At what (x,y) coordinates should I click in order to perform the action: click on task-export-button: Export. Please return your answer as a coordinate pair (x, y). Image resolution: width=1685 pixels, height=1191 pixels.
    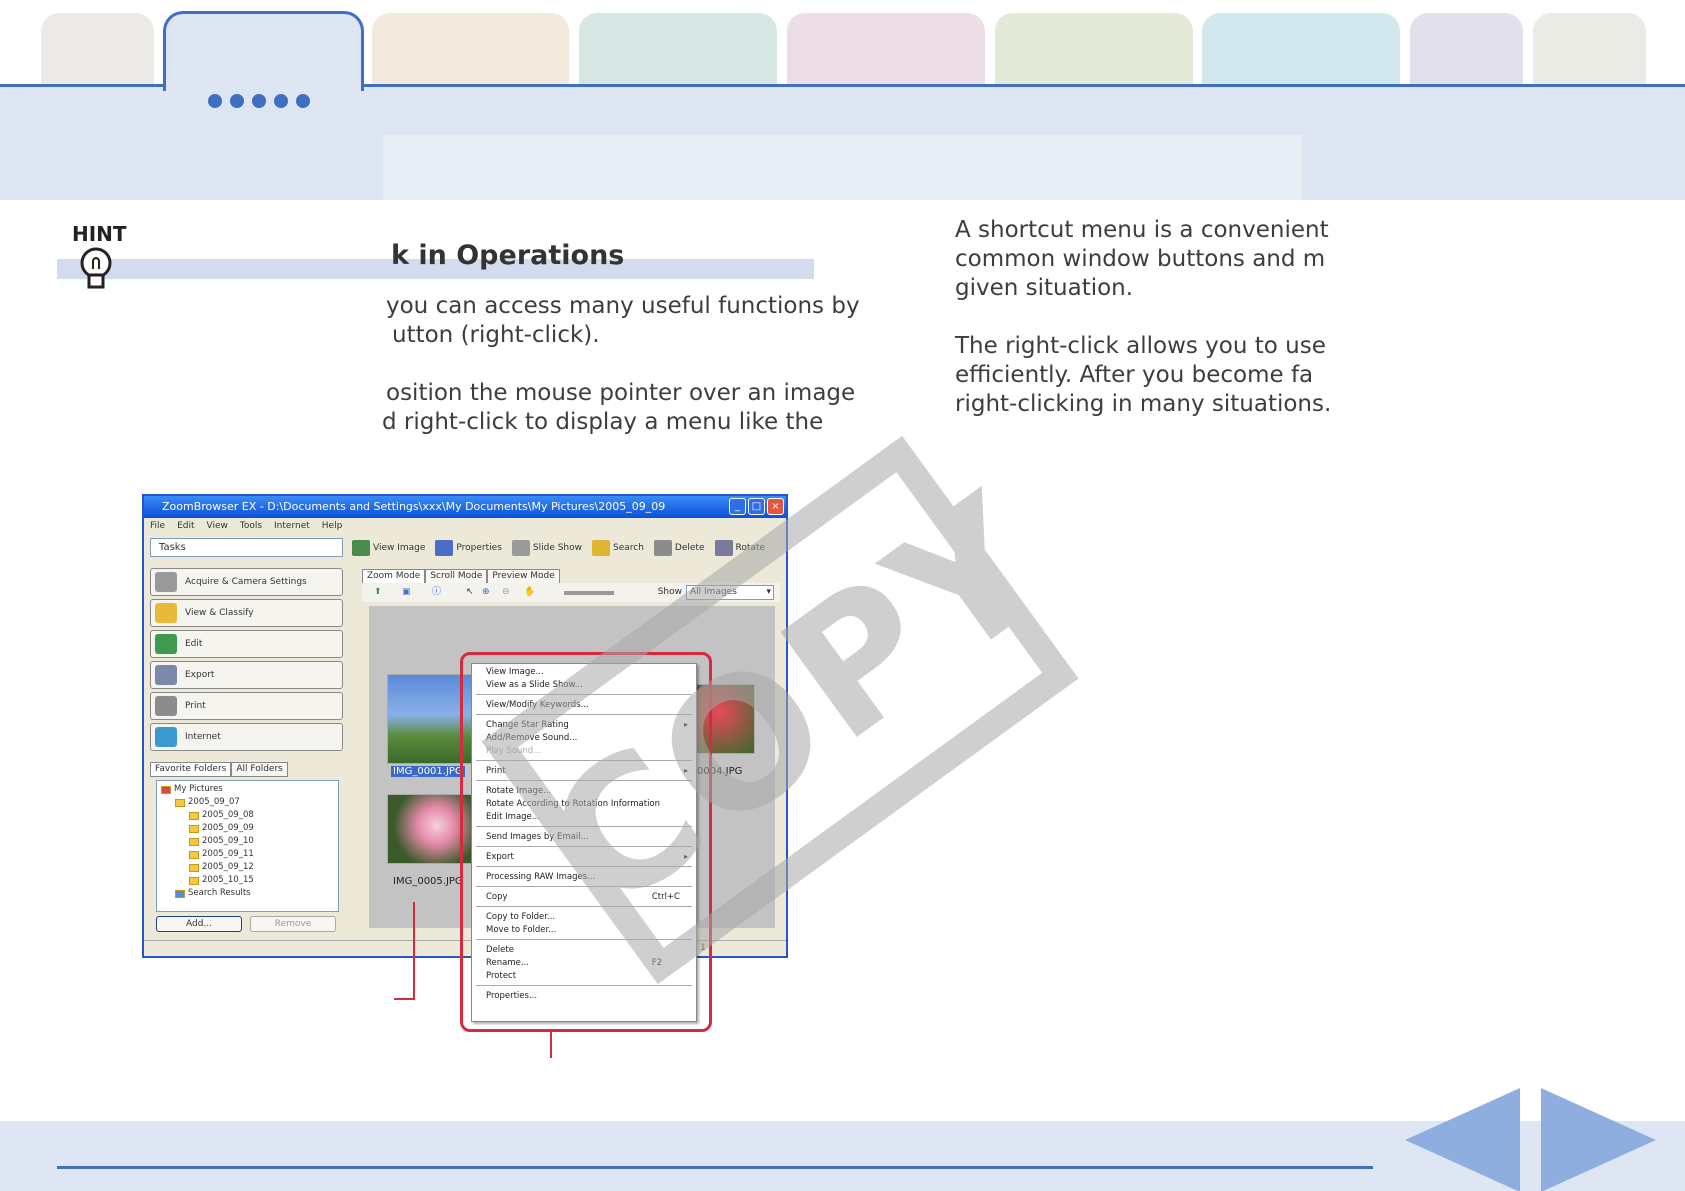
    Looking at the image, I should click on (246, 675).